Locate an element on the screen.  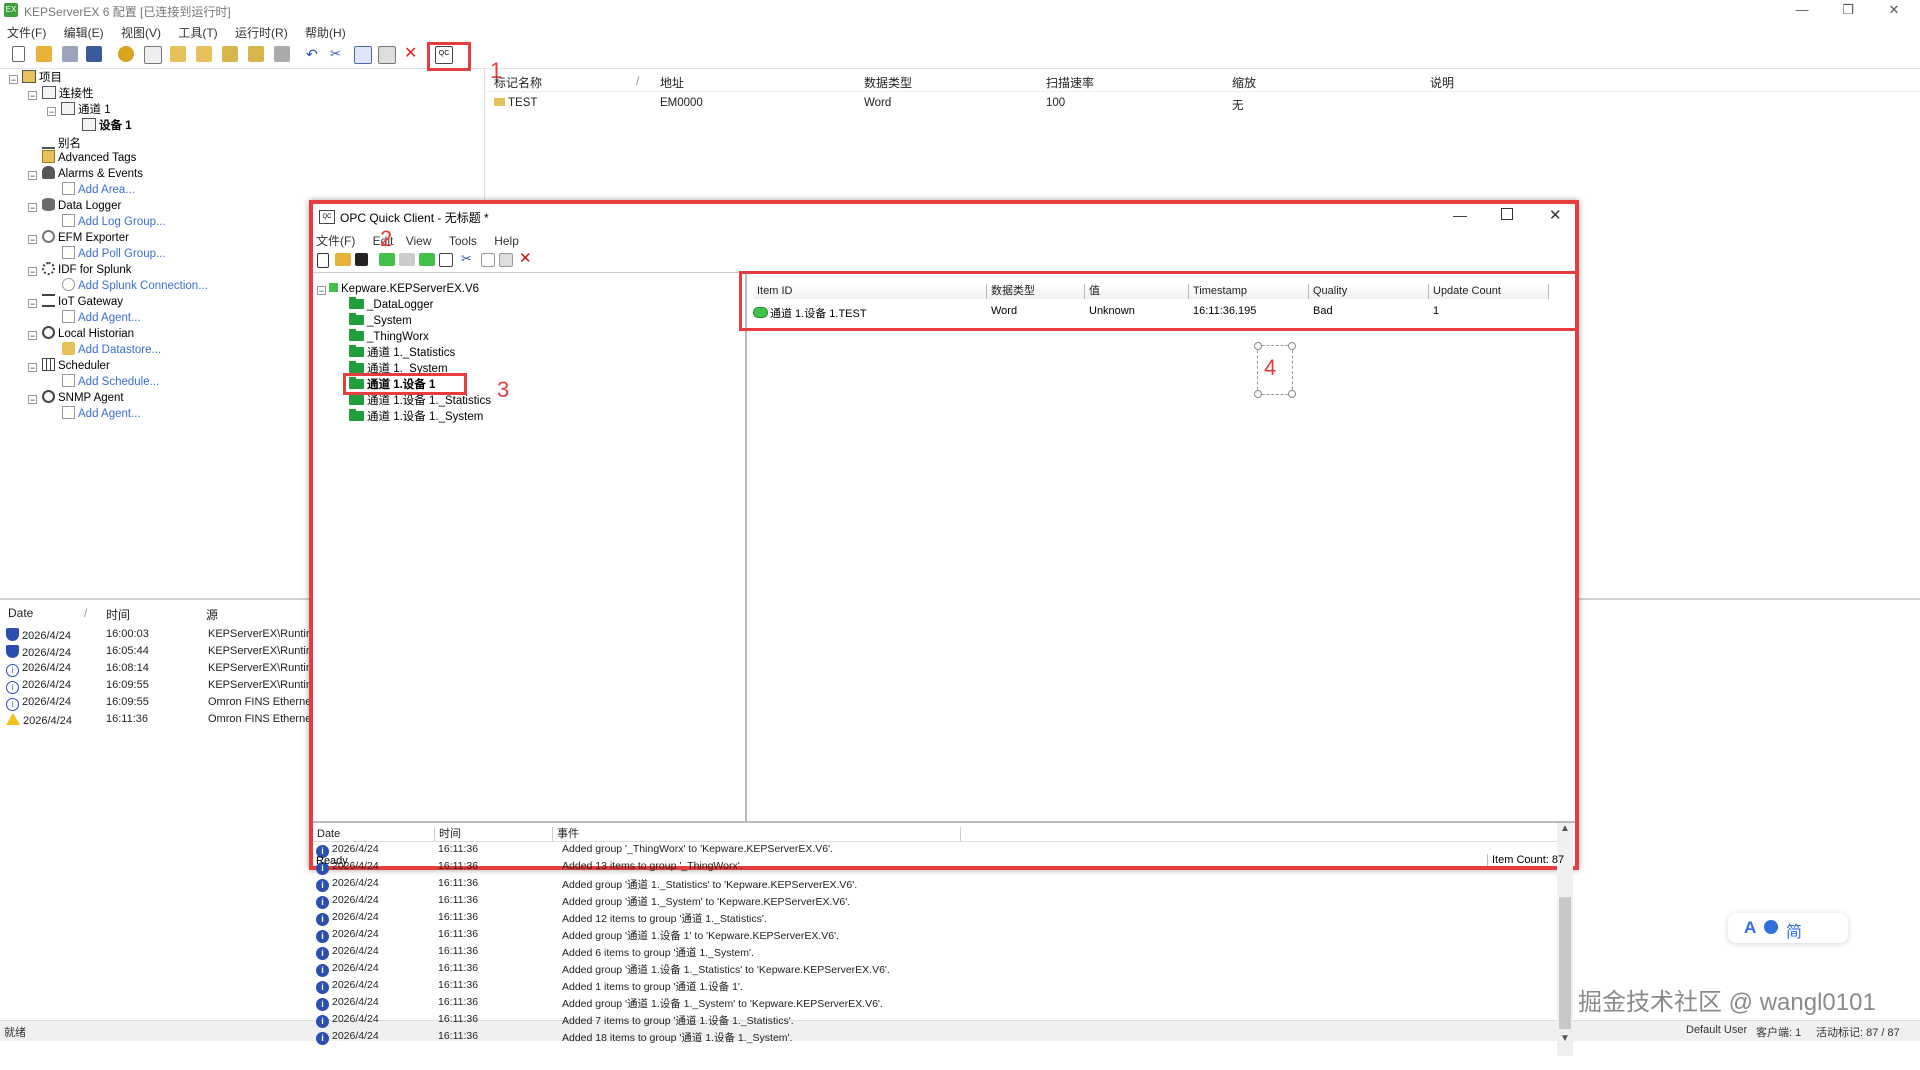
scroll-down-icon: ▼ is located at coordinates (1565, 1038).